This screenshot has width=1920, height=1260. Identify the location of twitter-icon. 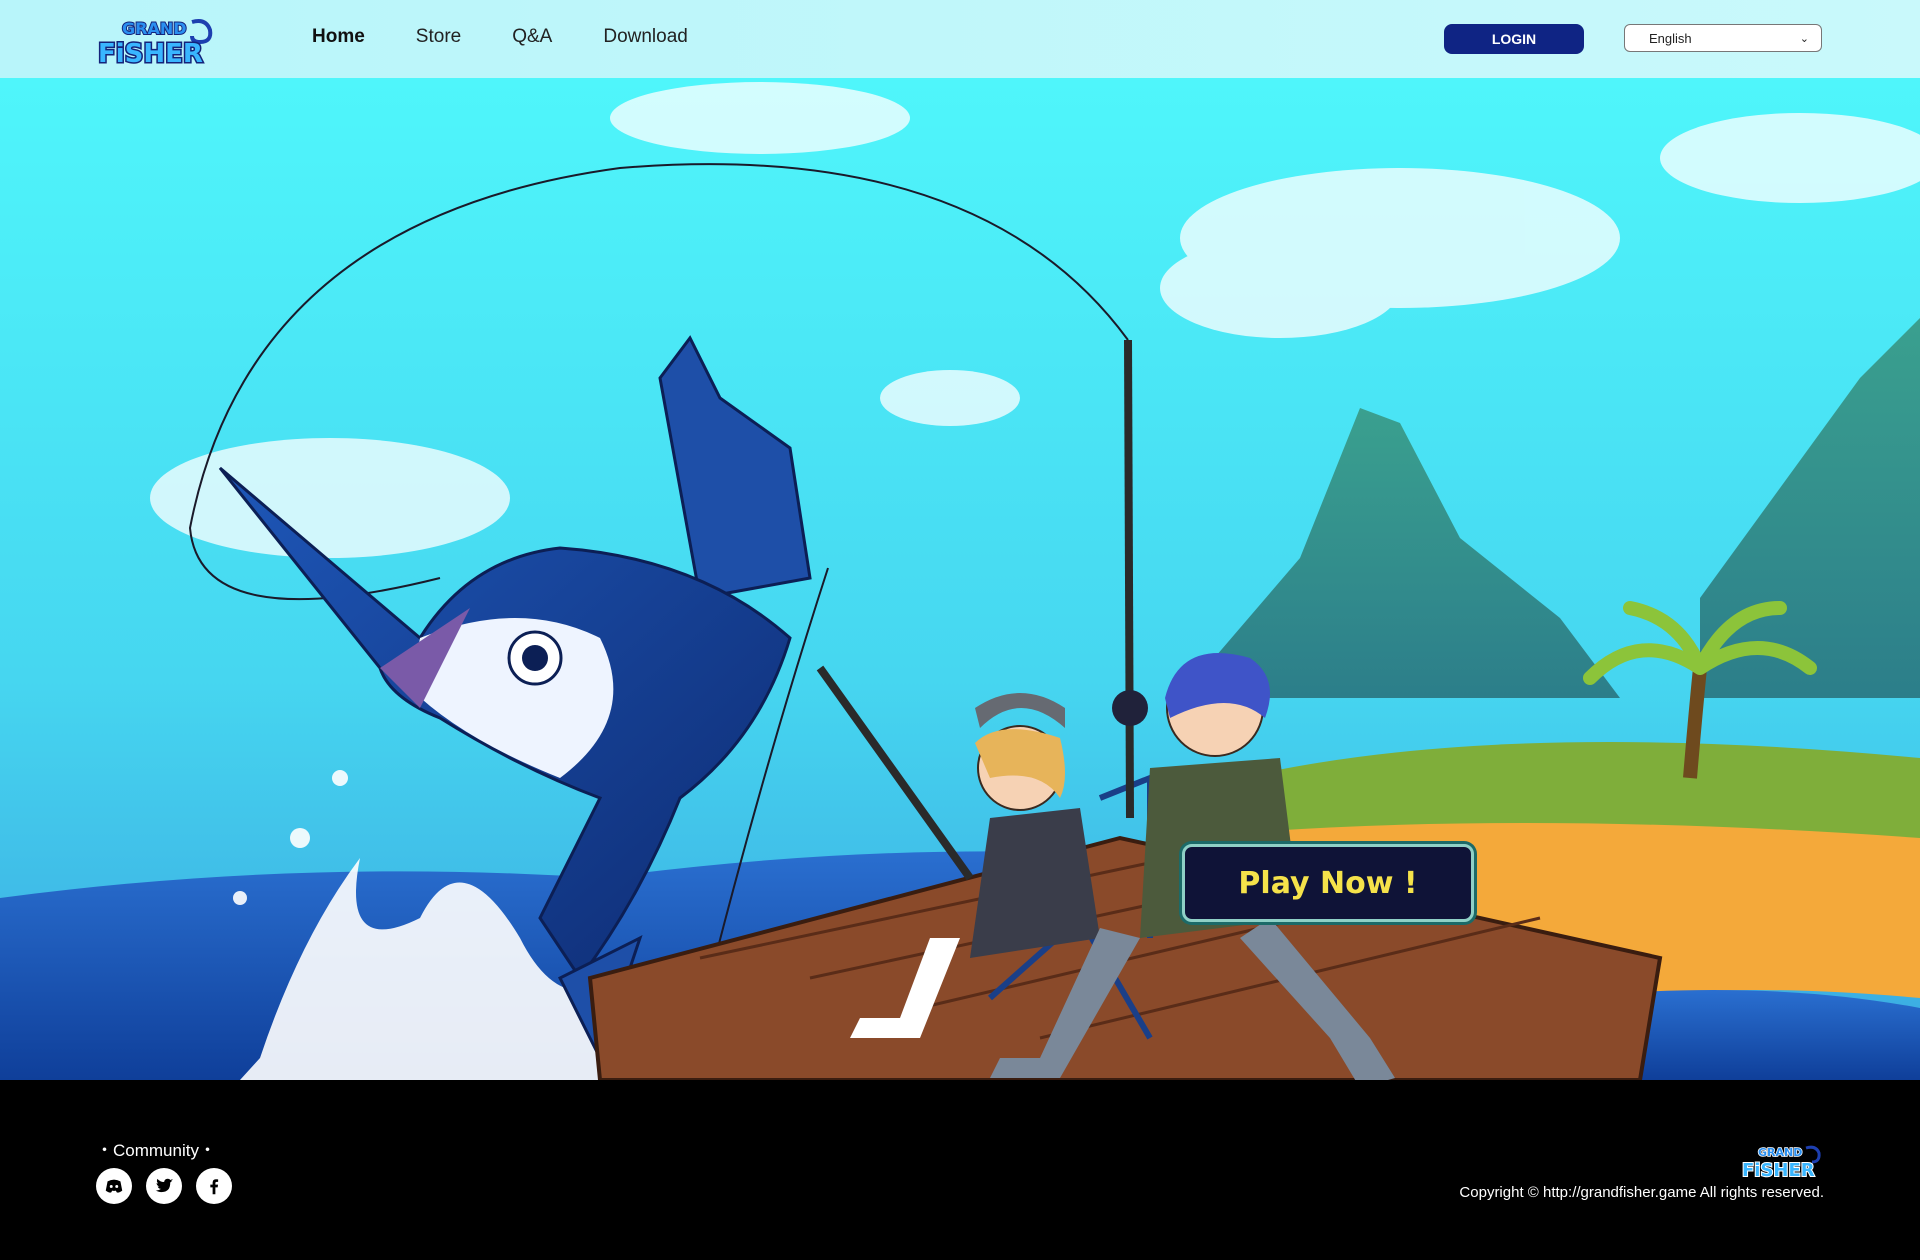
(164, 1186).